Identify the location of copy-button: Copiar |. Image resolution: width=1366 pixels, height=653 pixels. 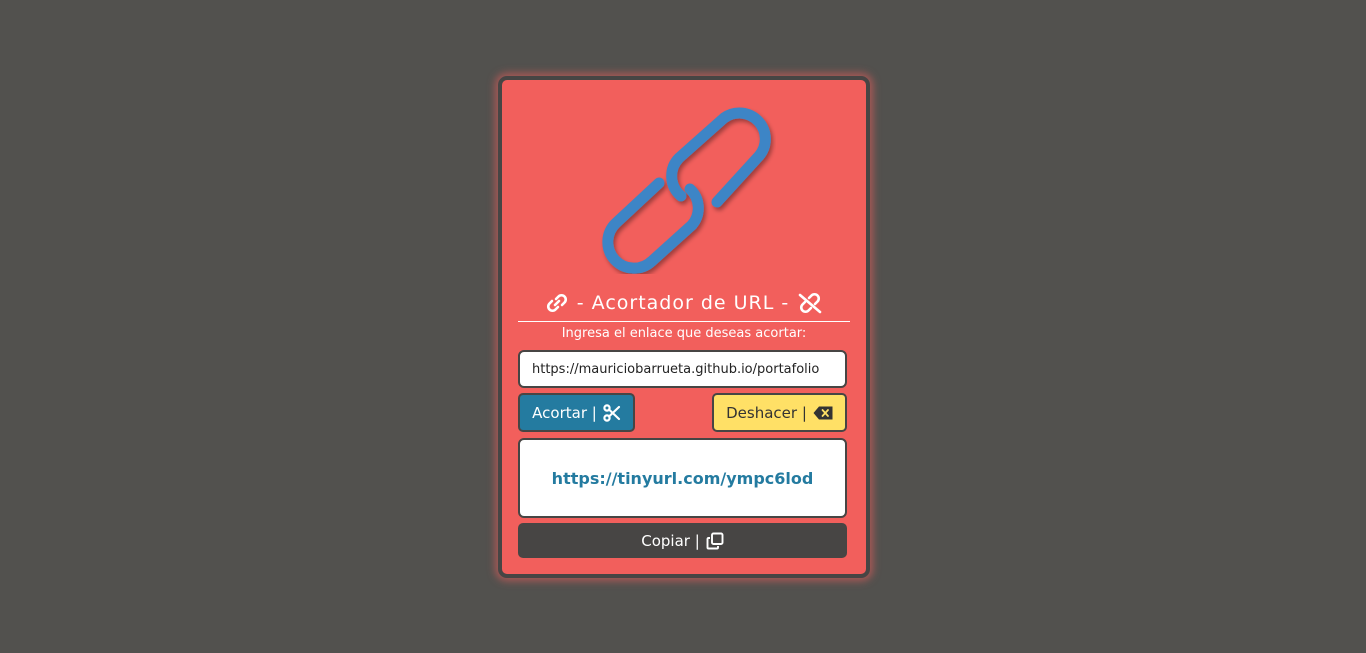
(682, 540).